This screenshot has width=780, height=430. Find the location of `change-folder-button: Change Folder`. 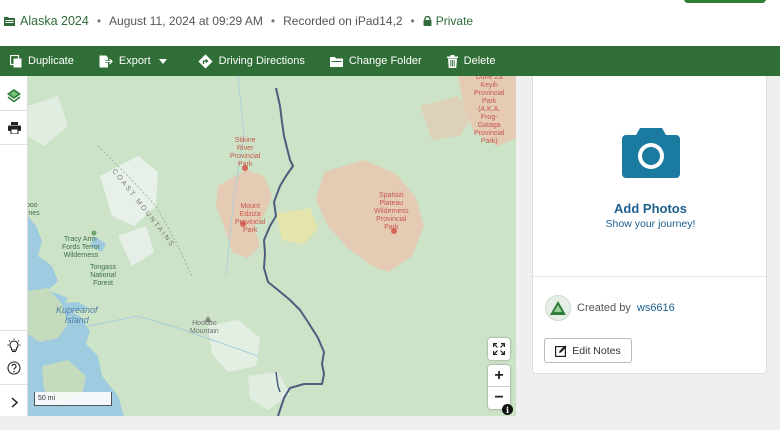

change-folder-button: Change Folder is located at coordinates (375, 61).